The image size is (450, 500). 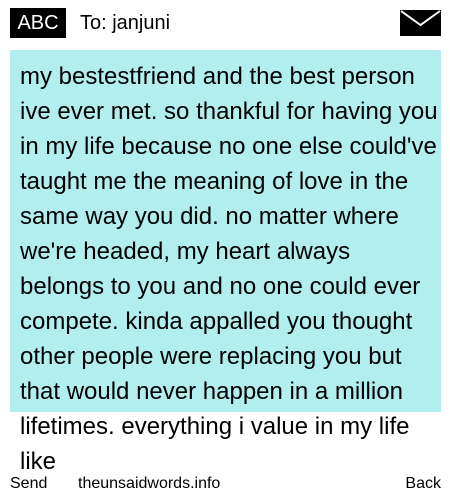 I want to click on envelope-icon, so click(x=420, y=23).